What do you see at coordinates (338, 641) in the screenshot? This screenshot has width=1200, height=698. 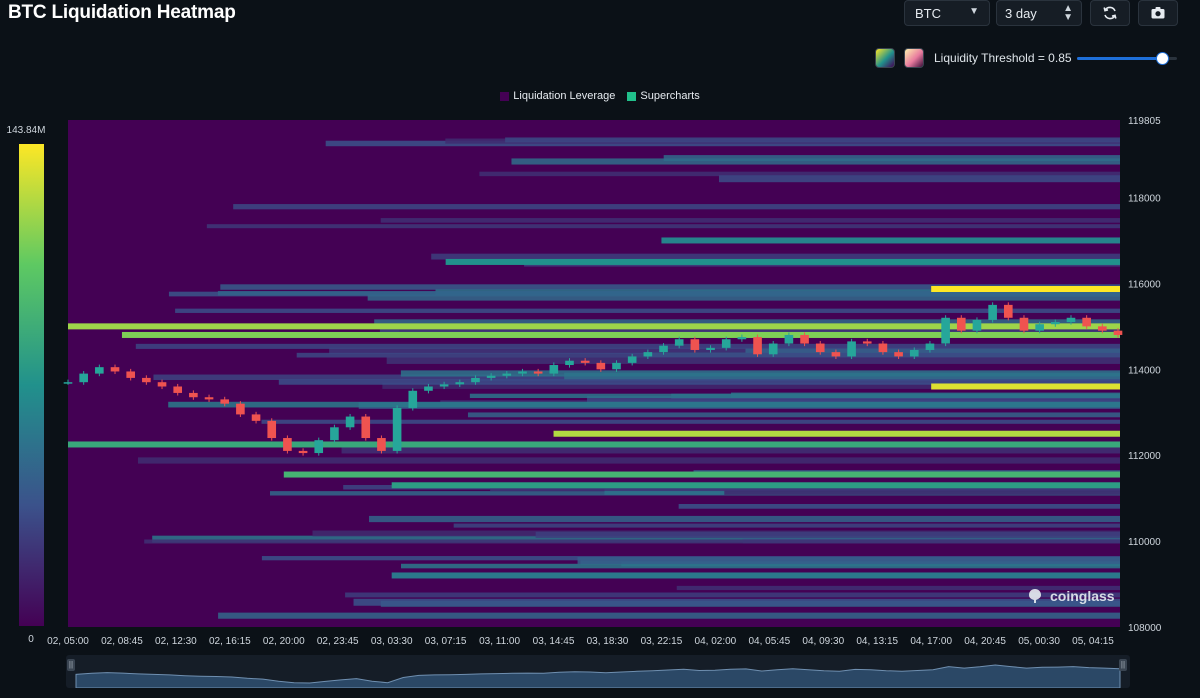 I see `x-tick-label: 02, 23:45` at bounding box center [338, 641].